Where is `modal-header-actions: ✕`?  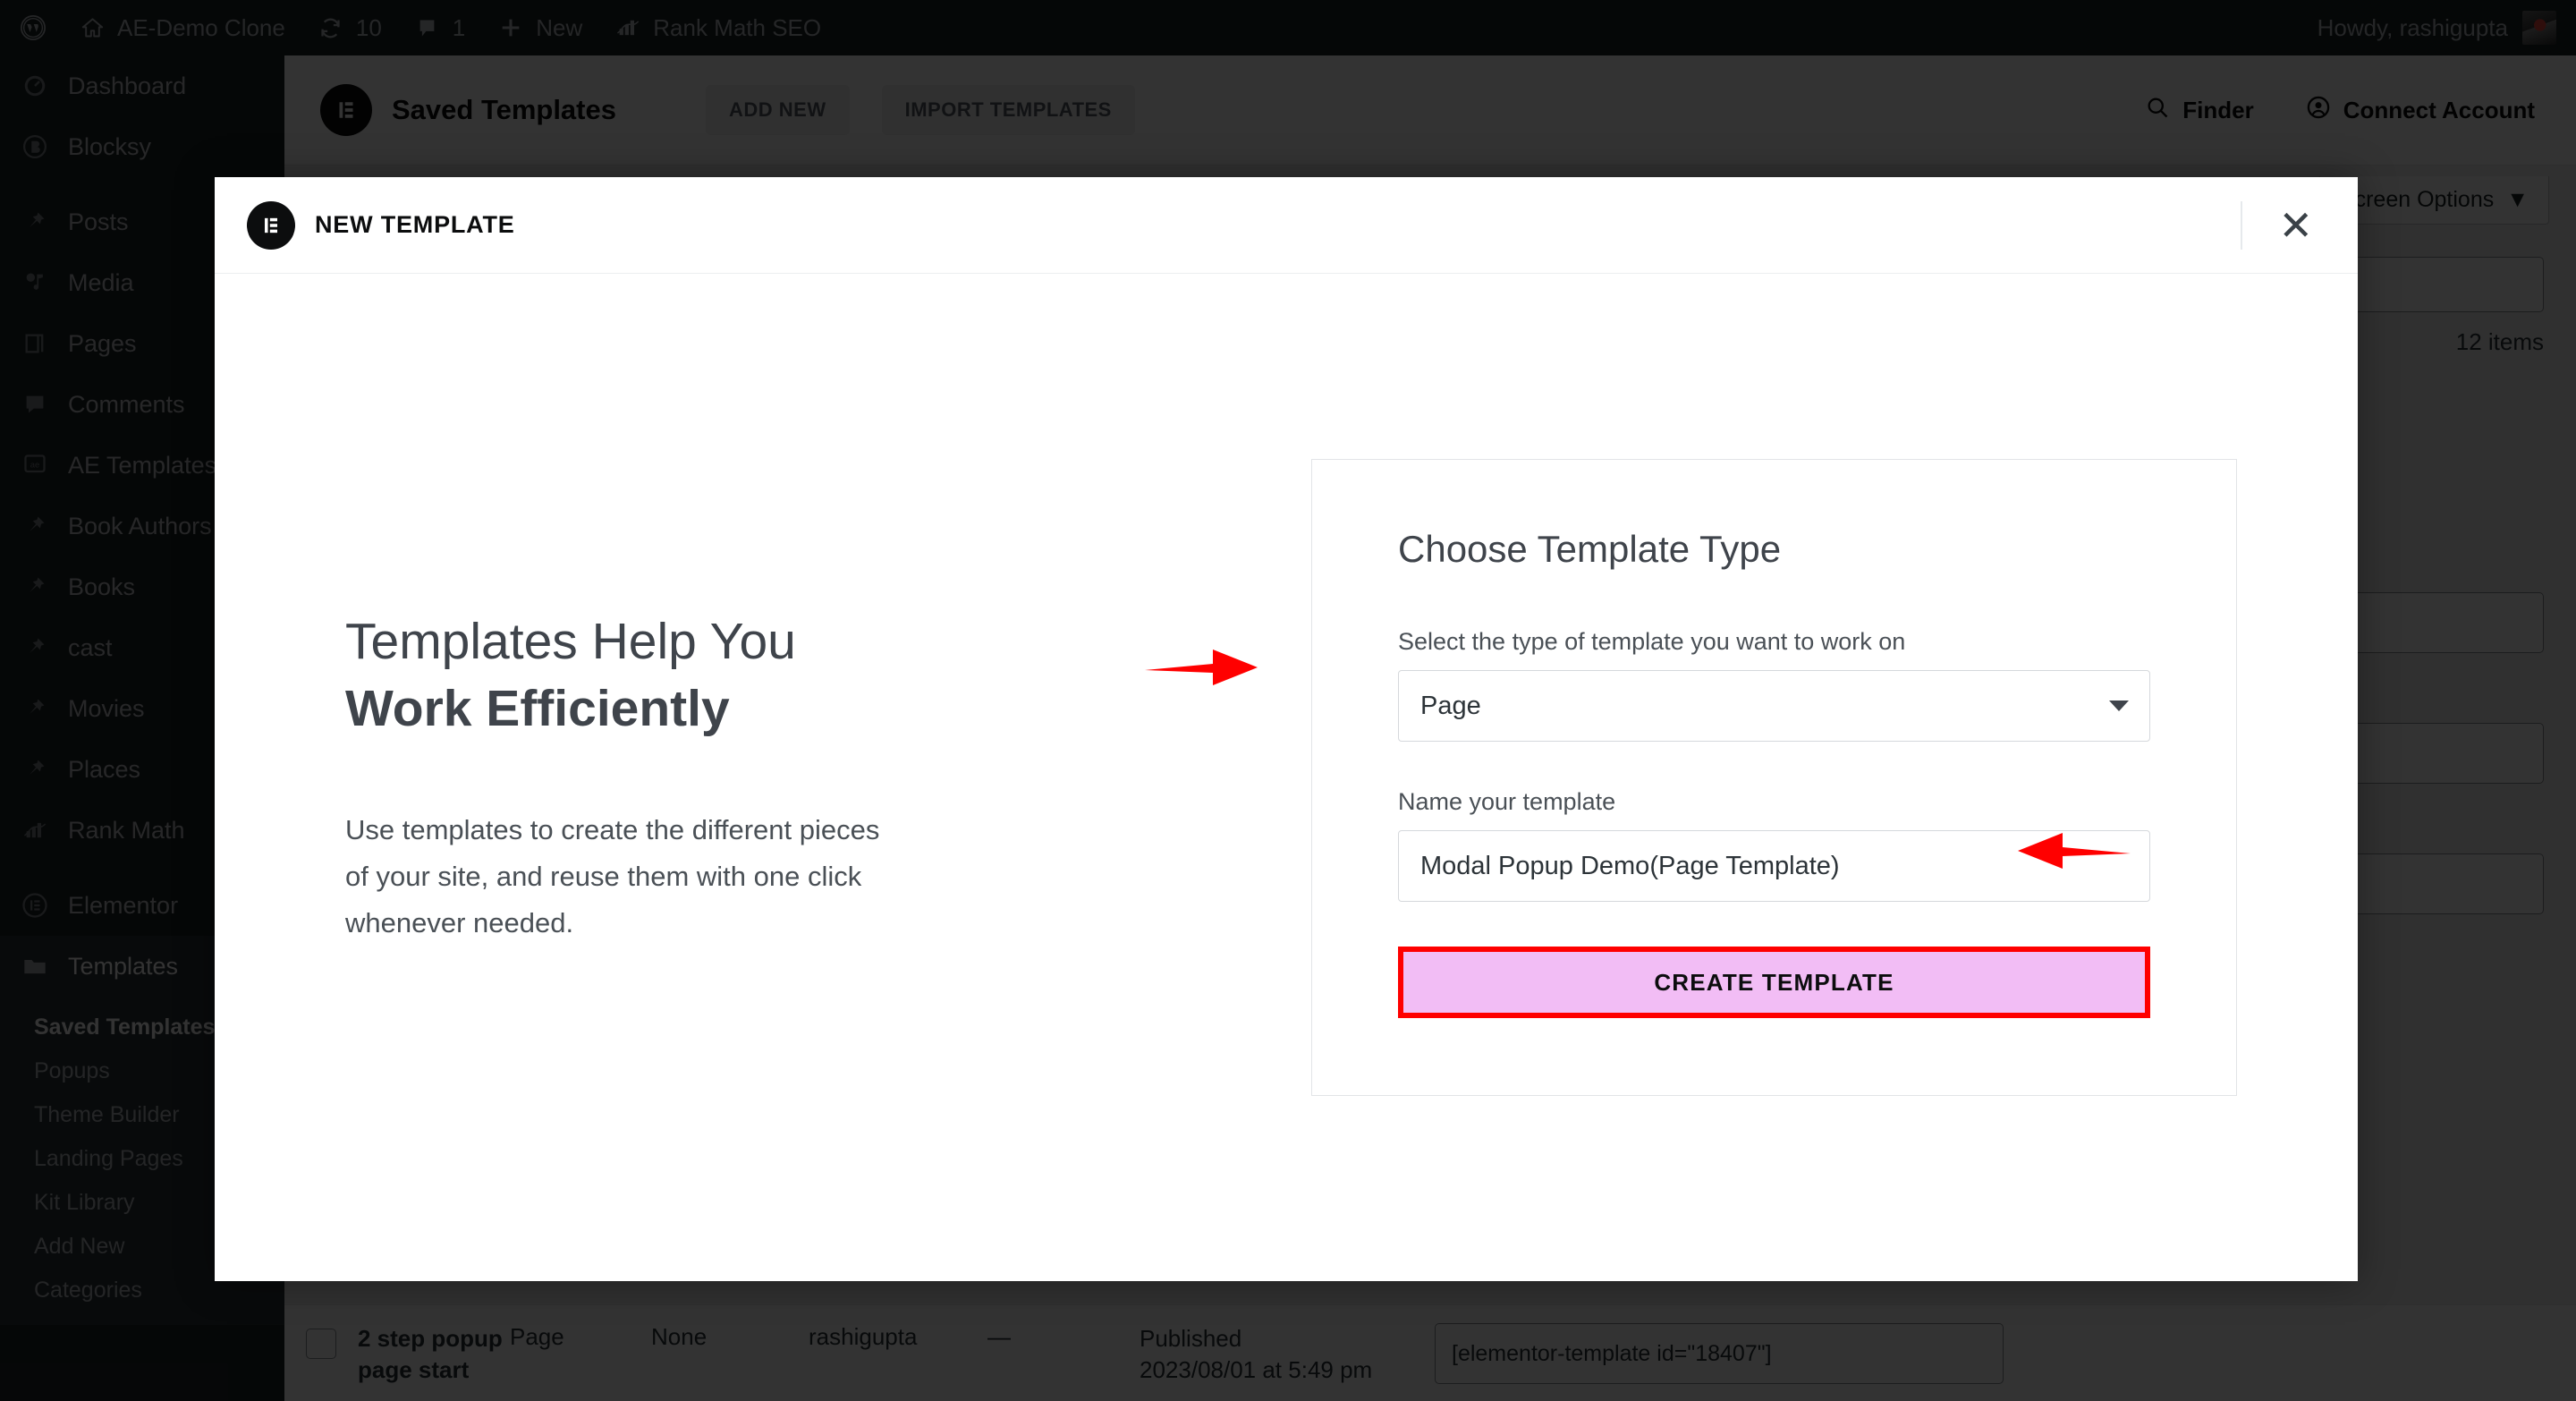 modal-header-actions: ✕ is located at coordinates (2281, 225).